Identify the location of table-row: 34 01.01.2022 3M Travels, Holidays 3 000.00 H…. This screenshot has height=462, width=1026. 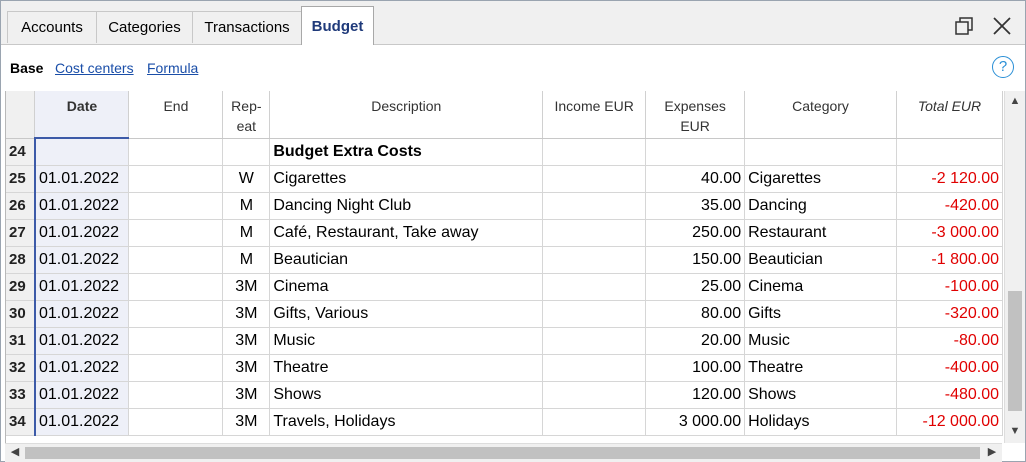
(504, 422).